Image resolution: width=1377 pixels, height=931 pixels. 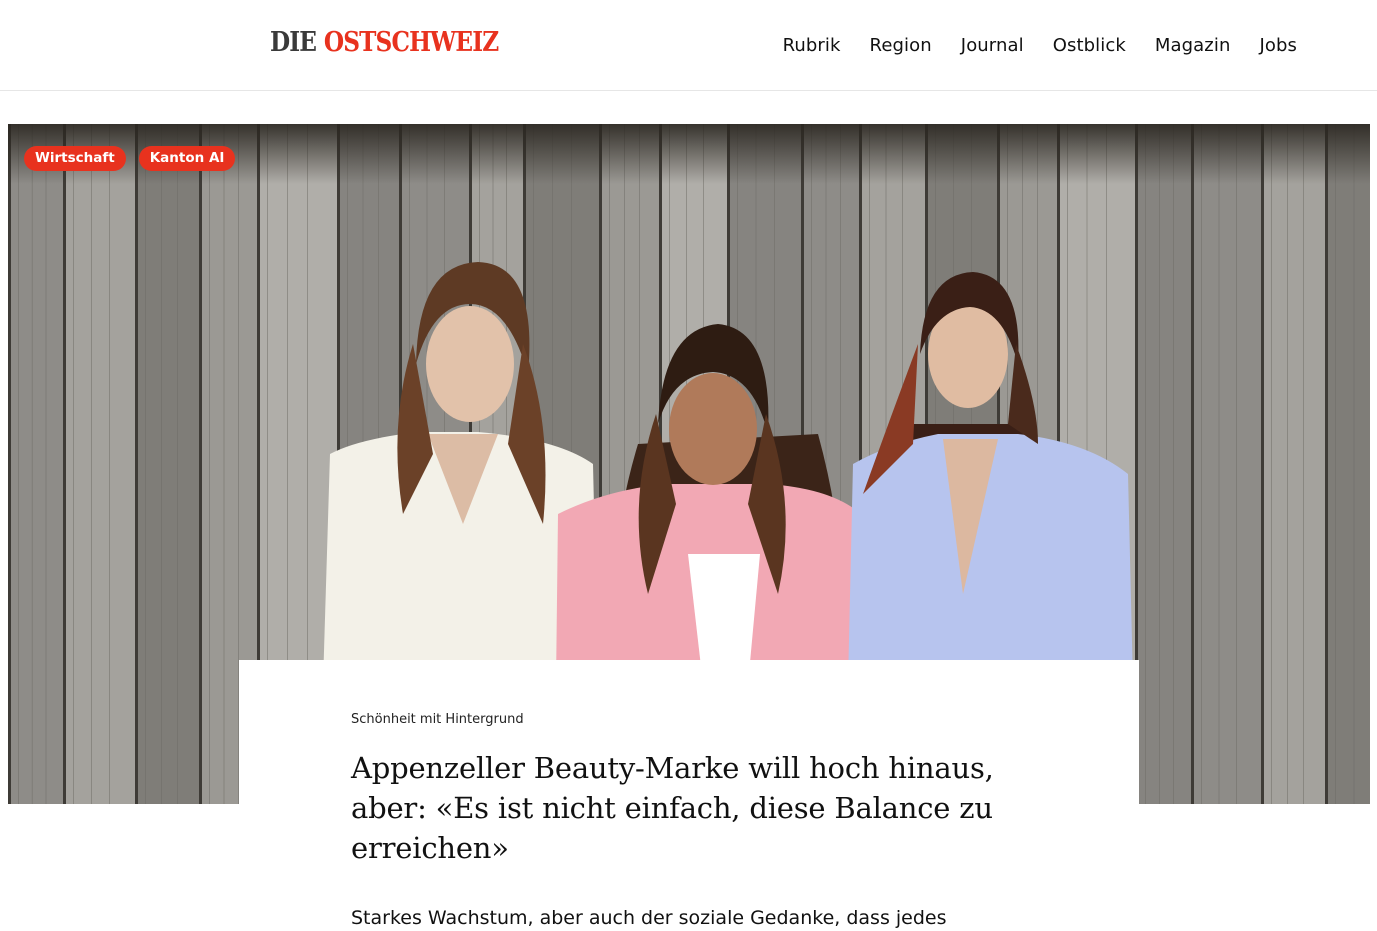 I want to click on logo-text-ostschweiz: OSTSCHWEIZ, so click(x=411, y=42).